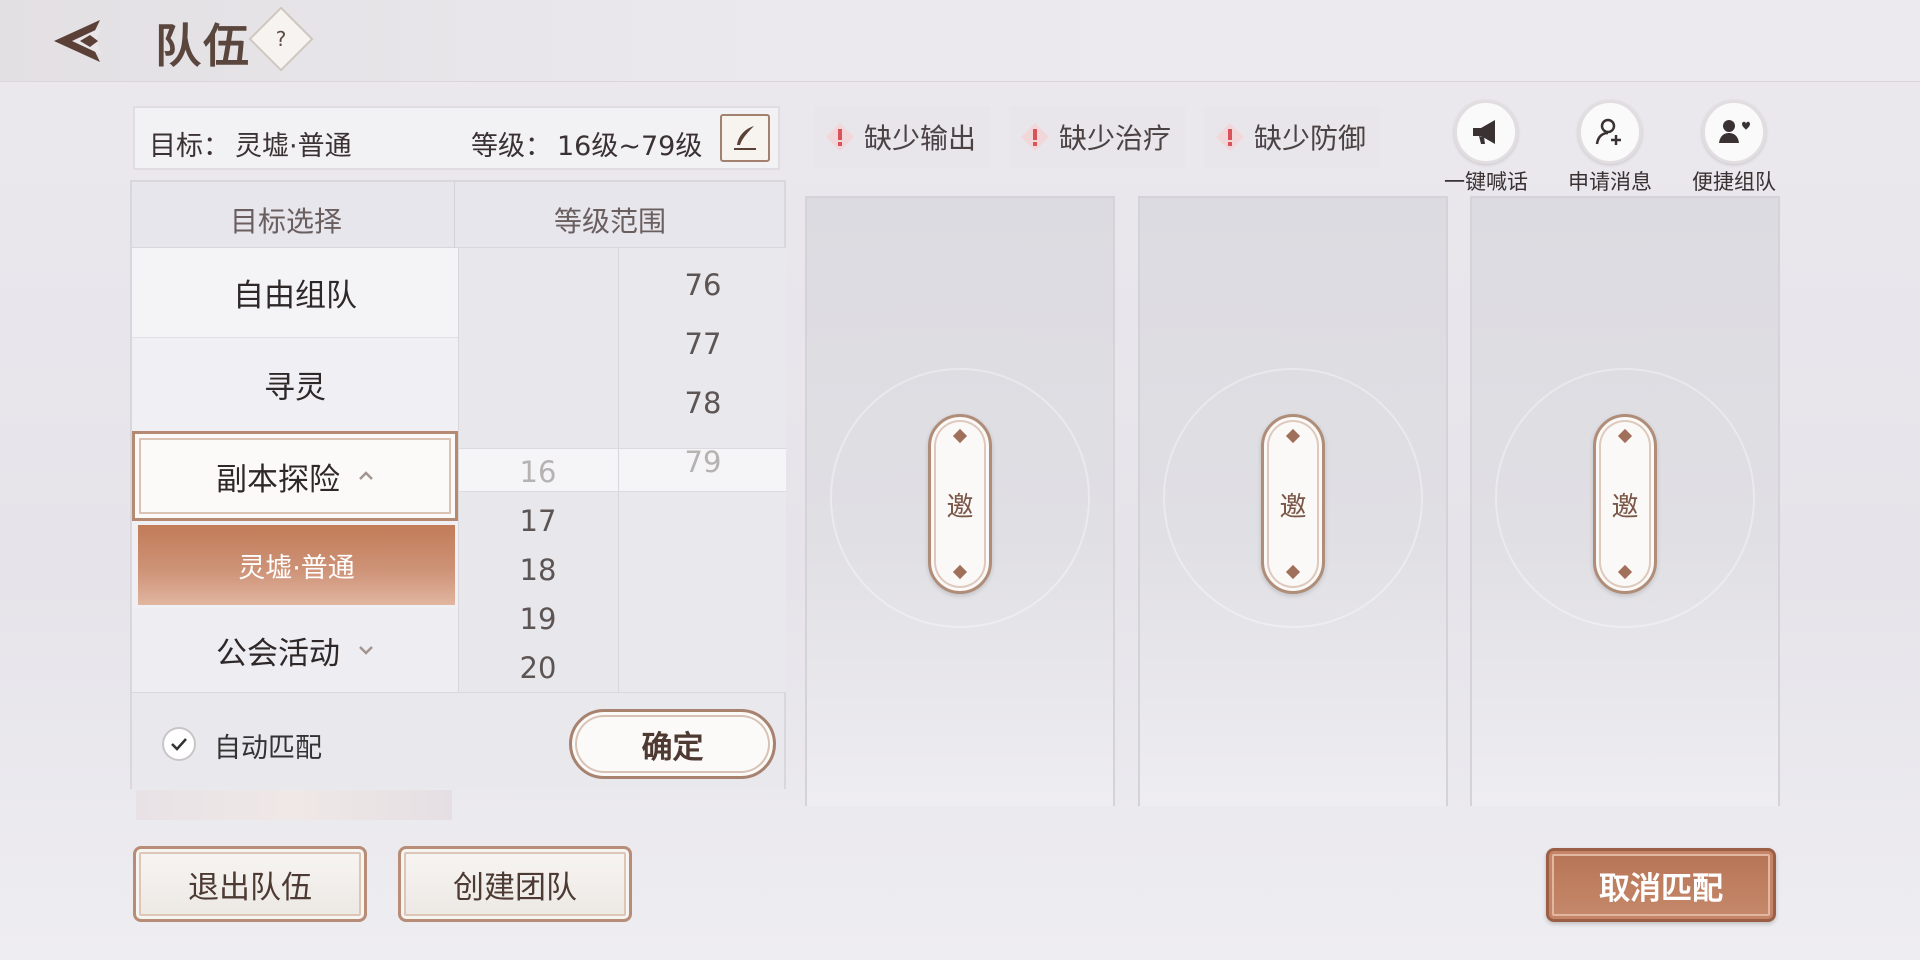 Image resolution: width=1920 pixels, height=960 pixels. Describe the element at coordinates (1661, 885) in the screenshot. I see `cancel-match-button: 取消匹配` at that location.